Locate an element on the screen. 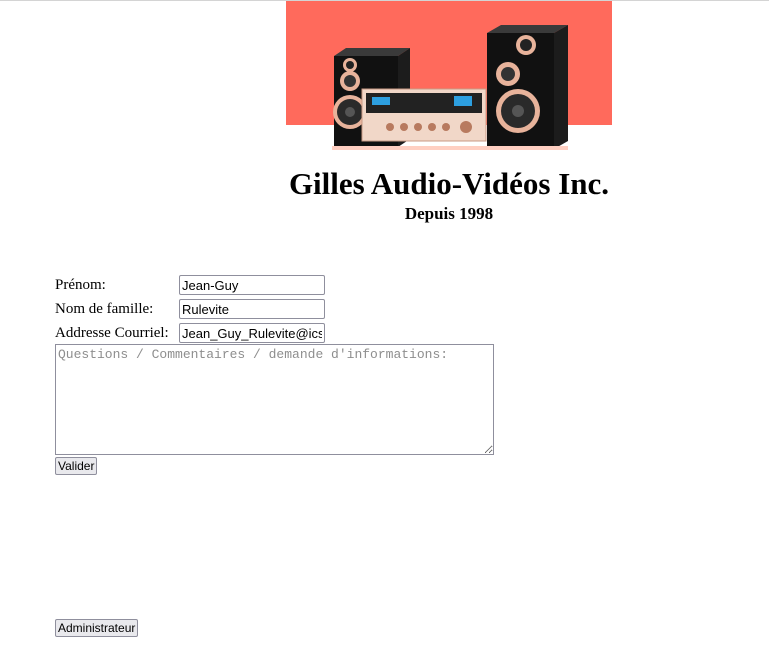 This screenshot has width=769, height=654. email-field is located at coordinates (252, 333).